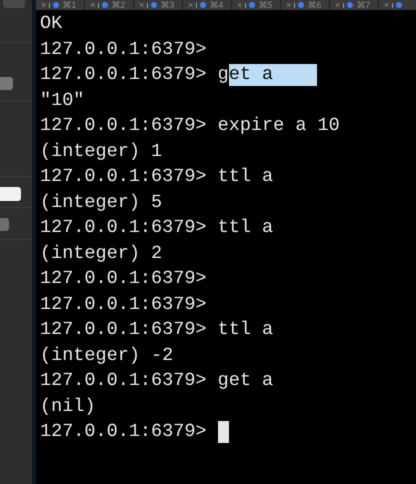 This screenshot has width=416, height=484. I want to click on terminal-line: (integer) 2, so click(101, 254).